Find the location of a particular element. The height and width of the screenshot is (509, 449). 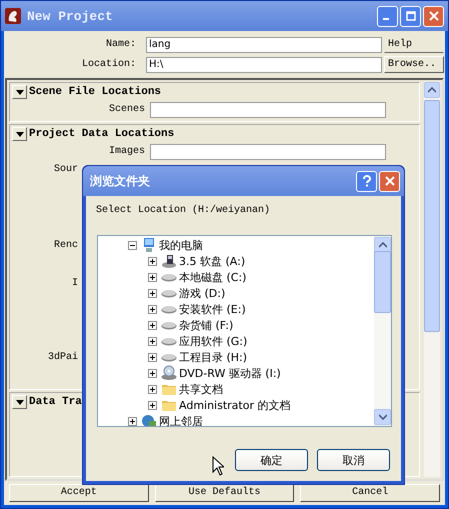

chevron-down-icon is located at coordinates (382, 417).